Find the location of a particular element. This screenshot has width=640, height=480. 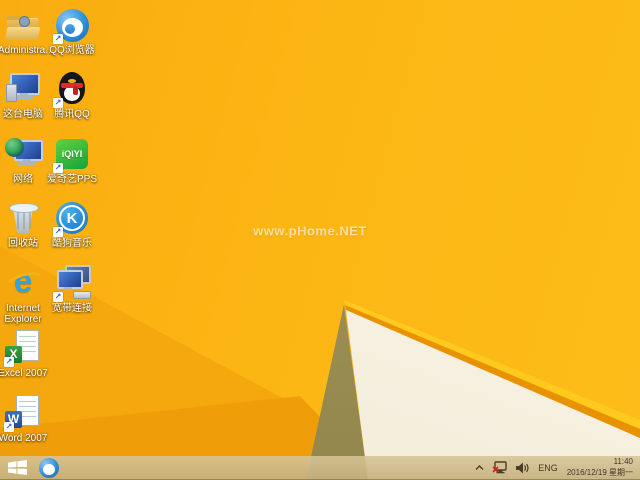

desktop-icon-kugou: K ↗ 酷狗音乐 is located at coordinates (72, 224).